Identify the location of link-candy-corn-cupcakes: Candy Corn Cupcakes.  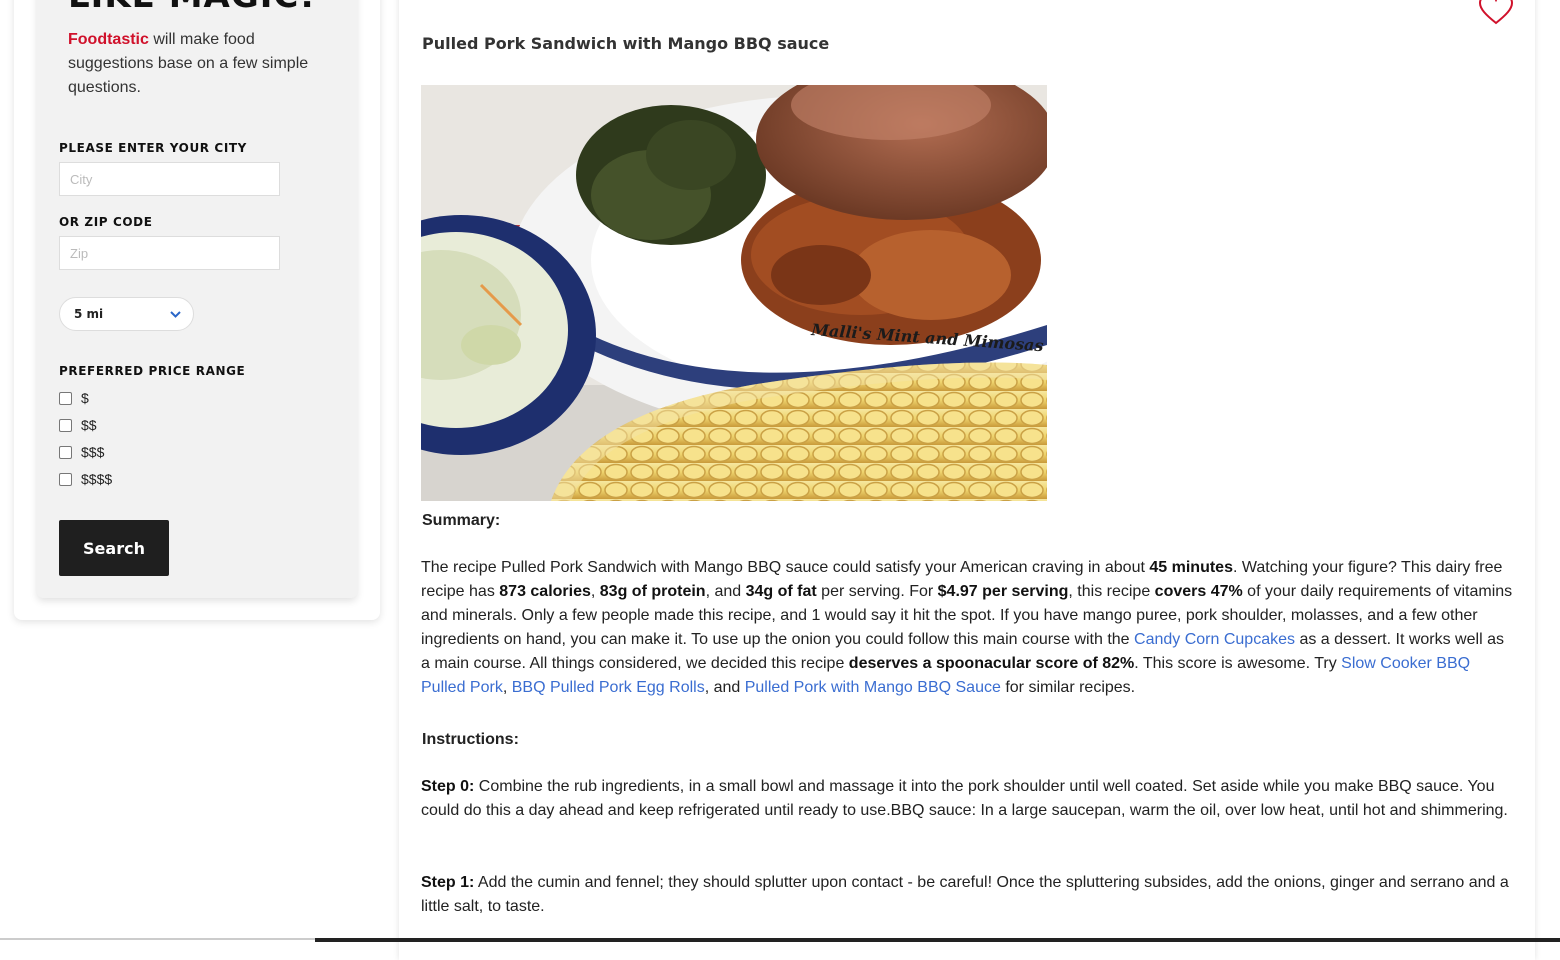
(1214, 639).